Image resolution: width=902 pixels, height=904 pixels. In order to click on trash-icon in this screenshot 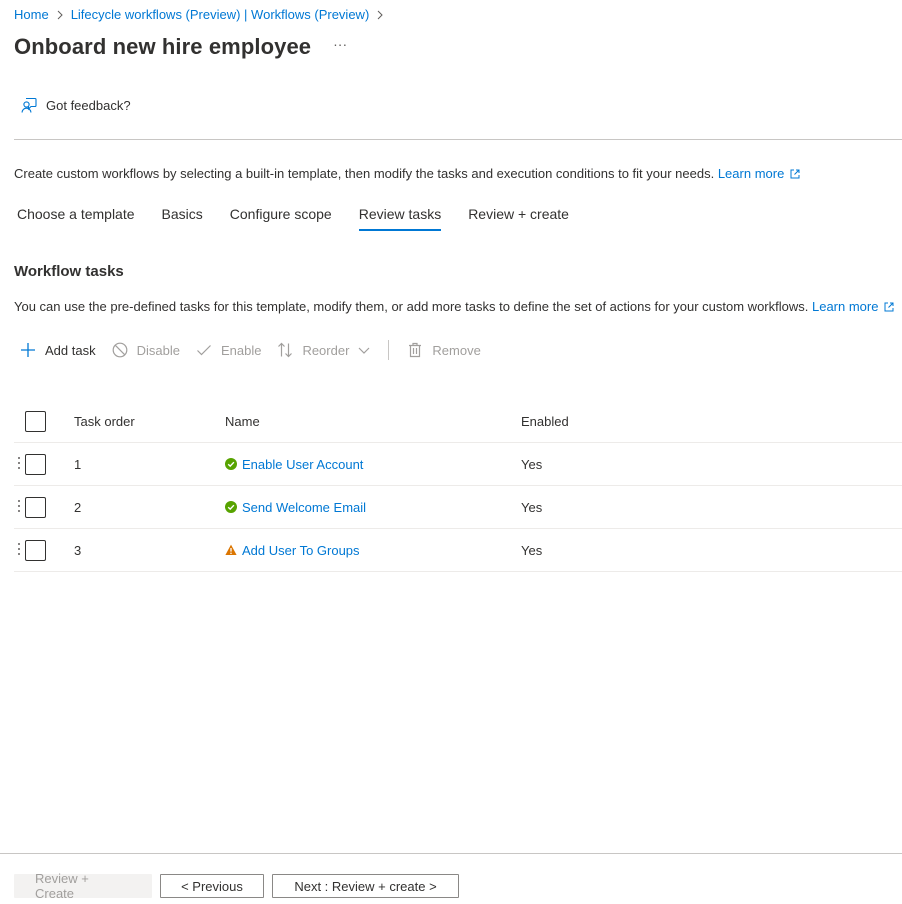, I will do `click(415, 350)`.